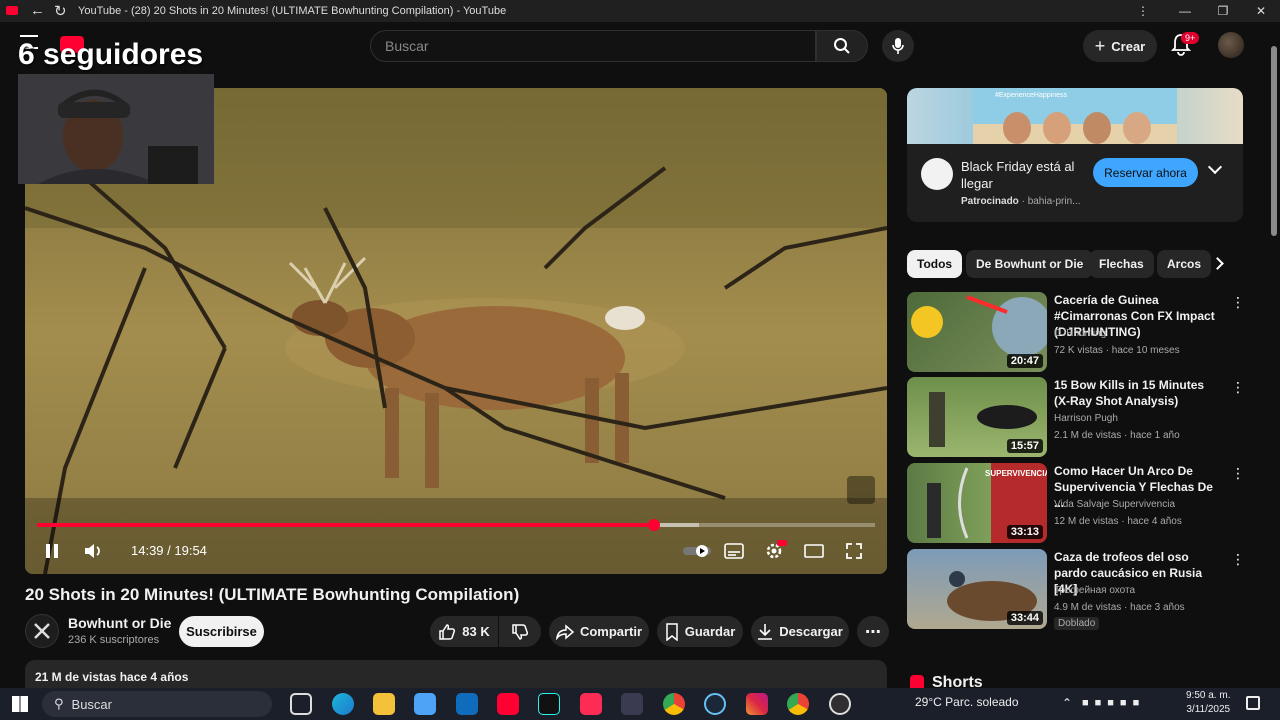 The width and height of the screenshot is (1280, 720). I want to click on dislike-button, so click(520, 631).